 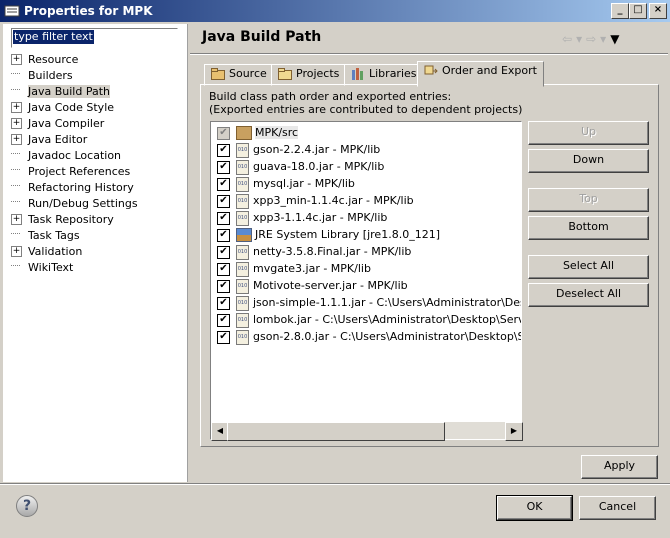 I want to click on entry-label: xpp3-1.1.4c.jar - MPK/lib, so click(x=320, y=217).